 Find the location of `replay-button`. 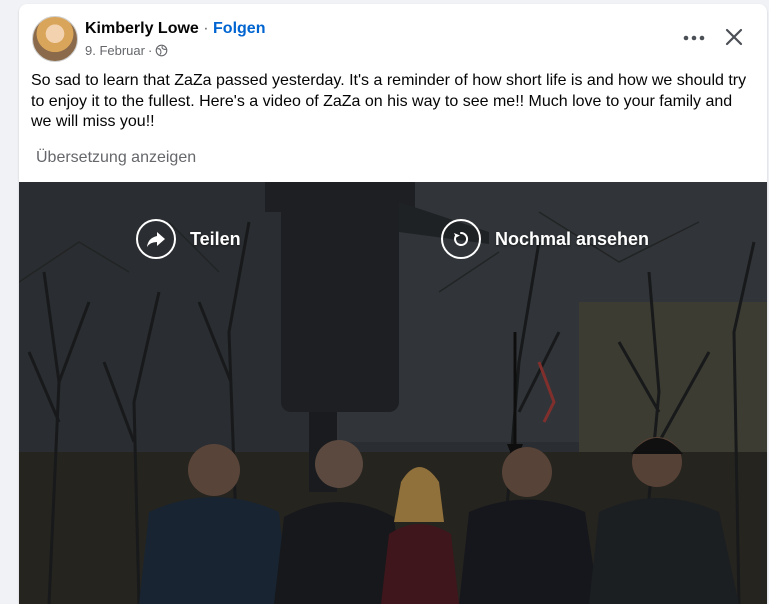

replay-button is located at coordinates (461, 239).